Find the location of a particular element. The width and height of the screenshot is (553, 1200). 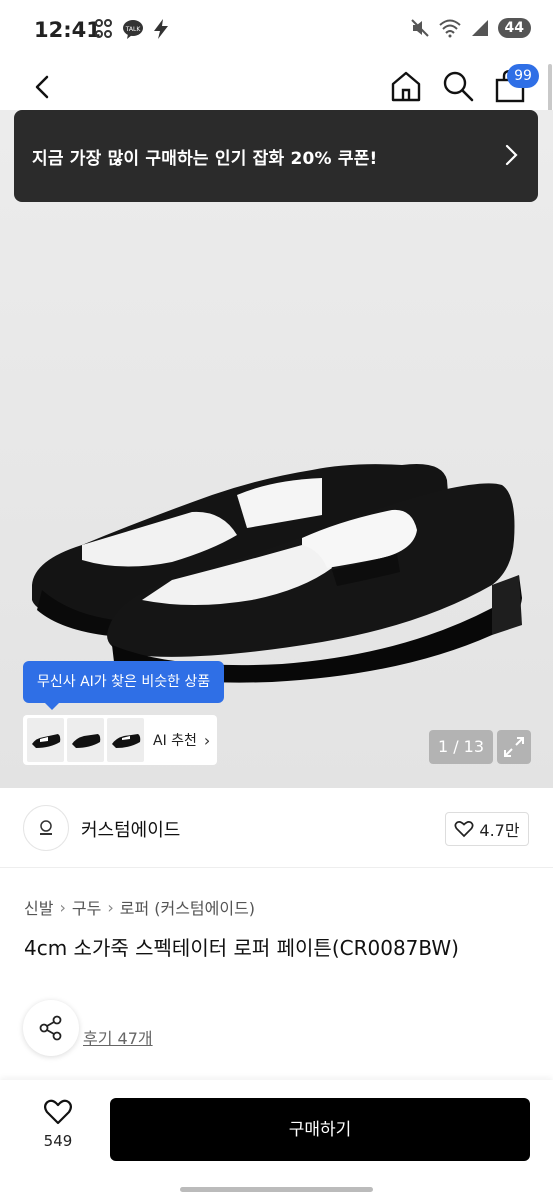

product-title: 4cm 소가죽 스펙테이터 로퍼 페이튼(CR0087BW) is located at coordinates (241, 948).